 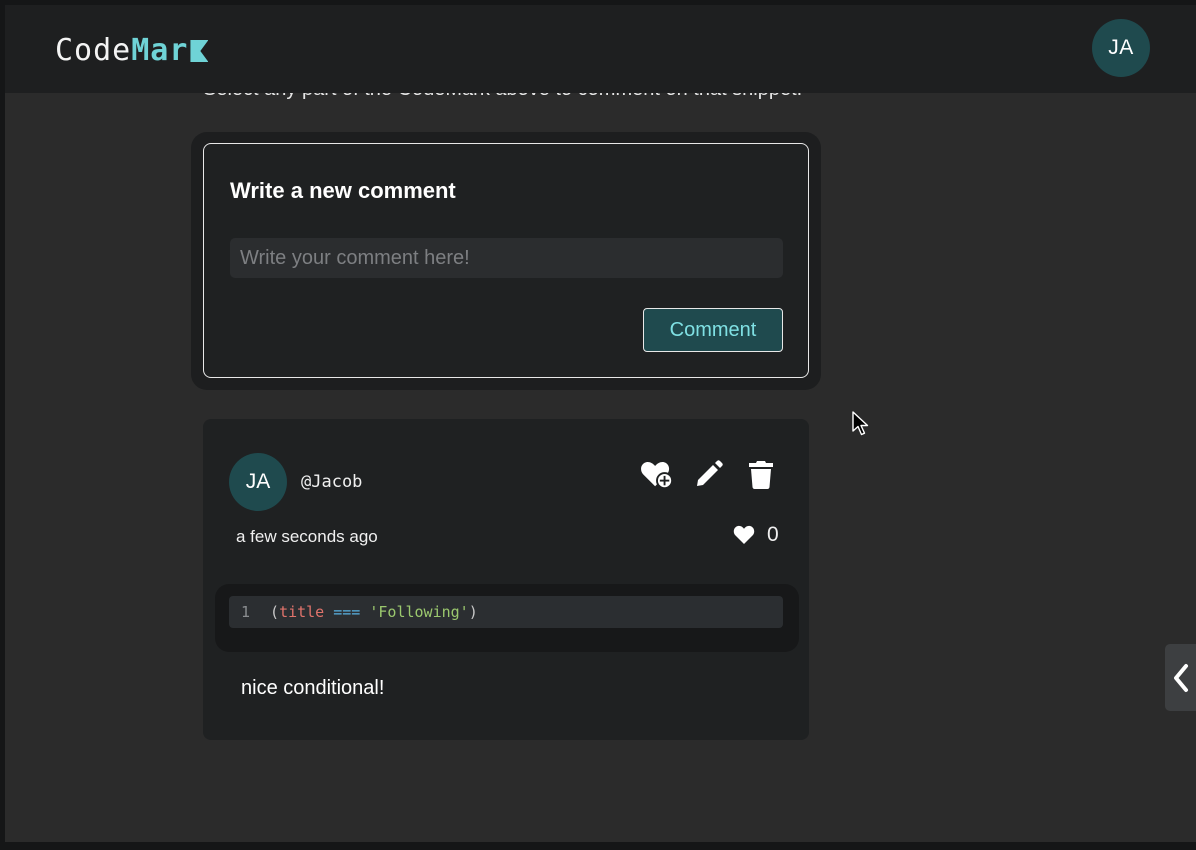 What do you see at coordinates (246, 612) in the screenshot?
I see `code-line-number: 1` at bounding box center [246, 612].